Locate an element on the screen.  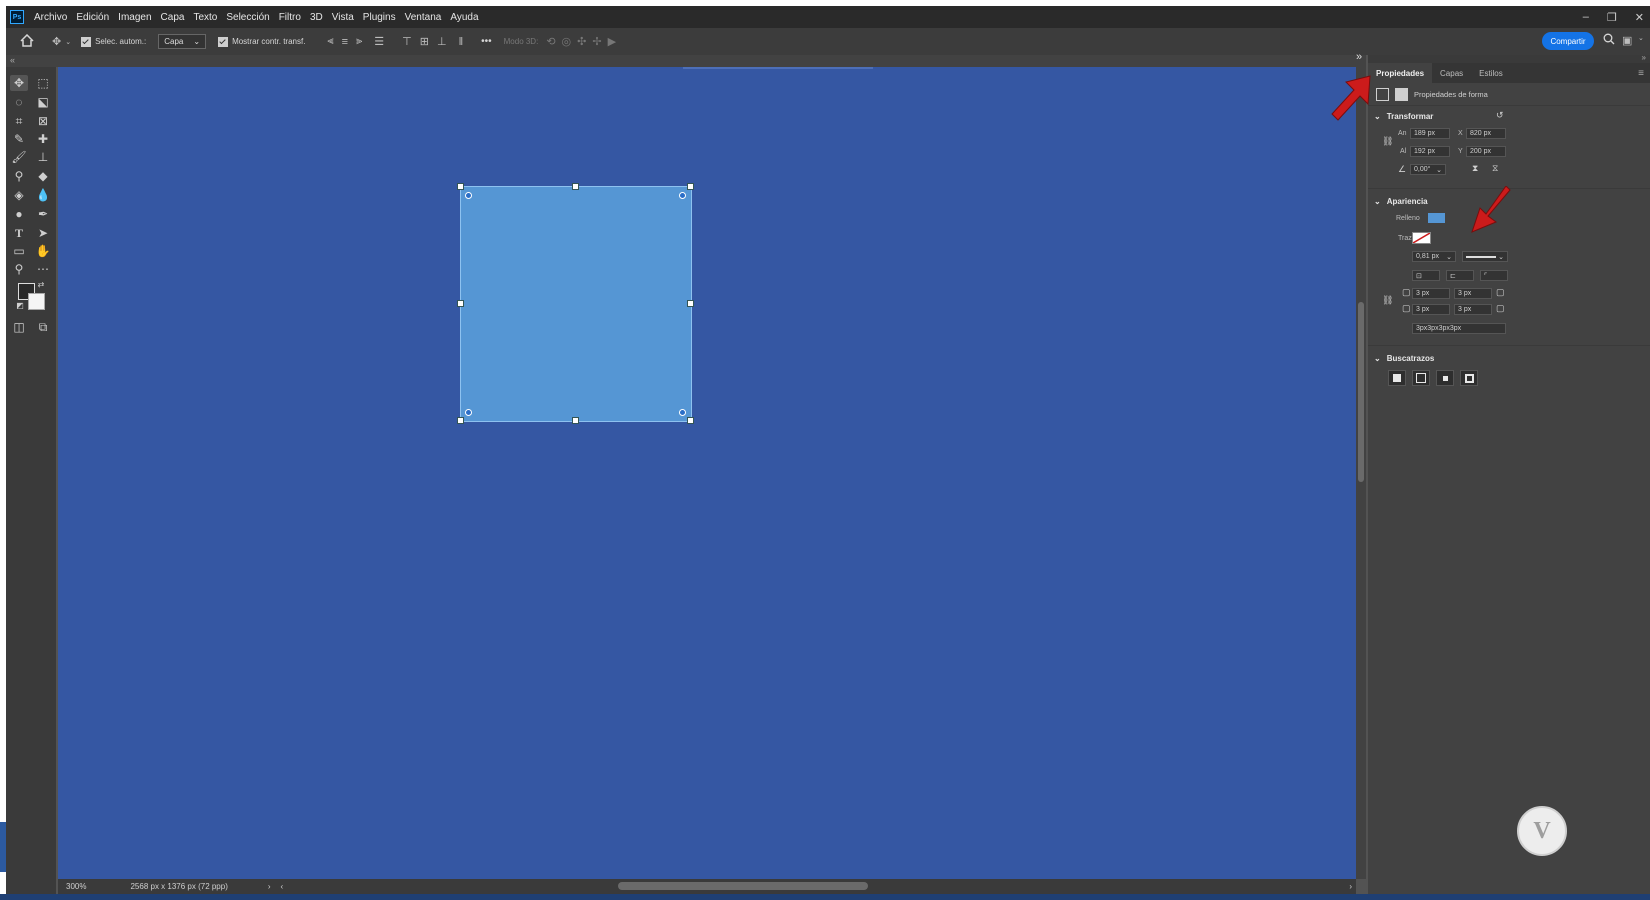
x-field: 820 px is located at coordinates (1486, 133).